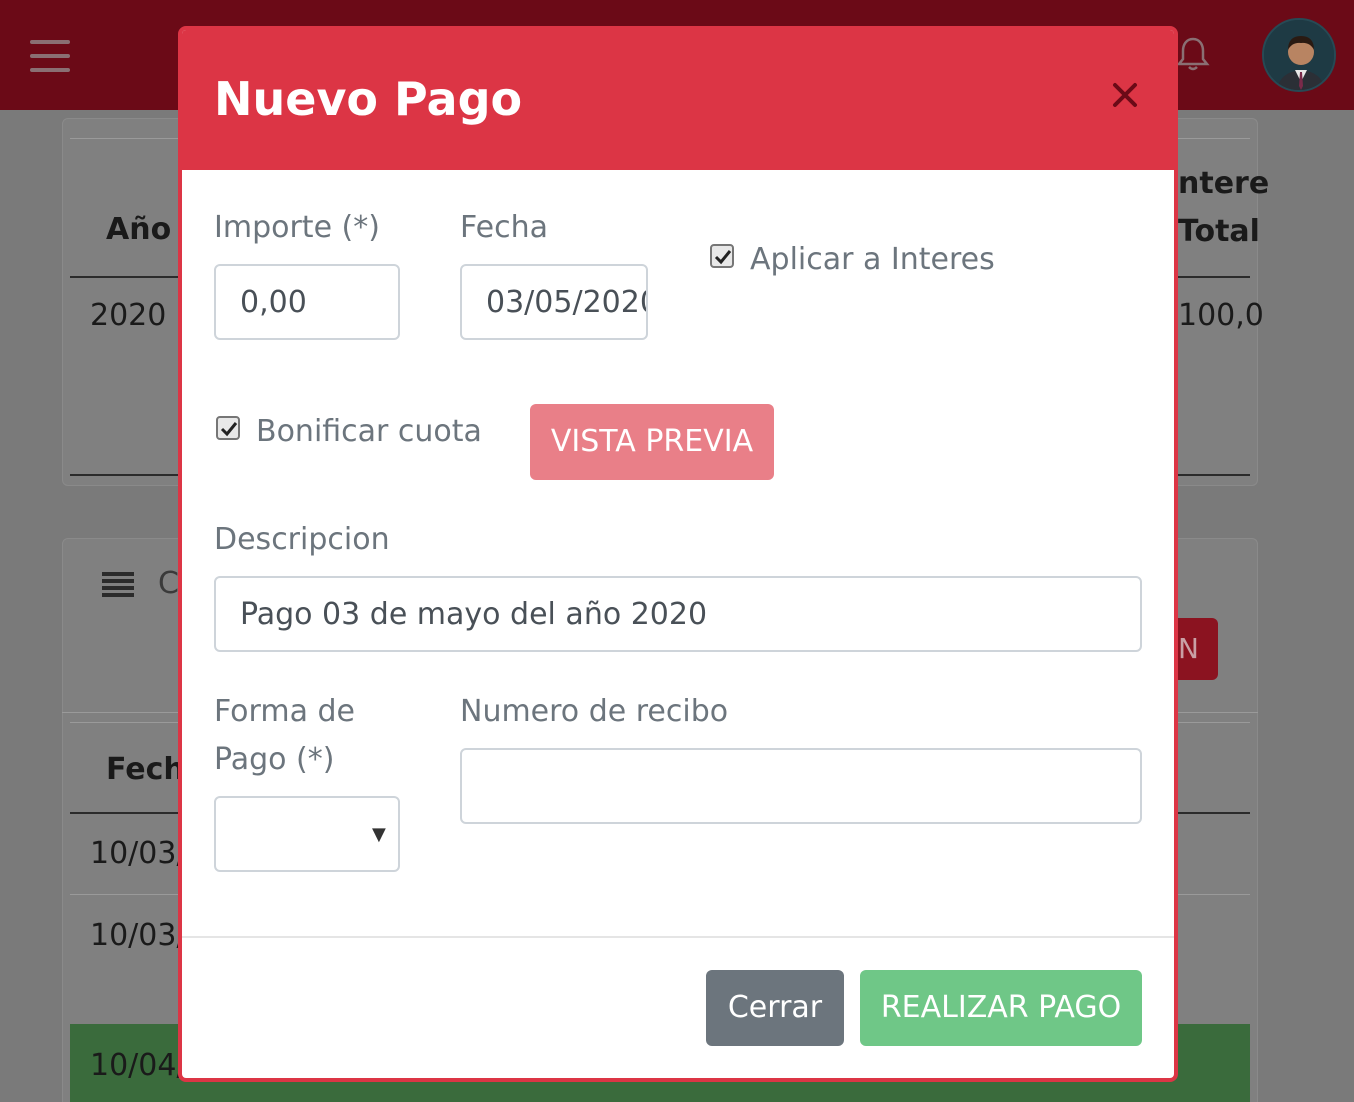 This screenshot has width=1354, height=1102. What do you see at coordinates (504, 227) in the screenshot?
I see `fecha-label: Fecha` at bounding box center [504, 227].